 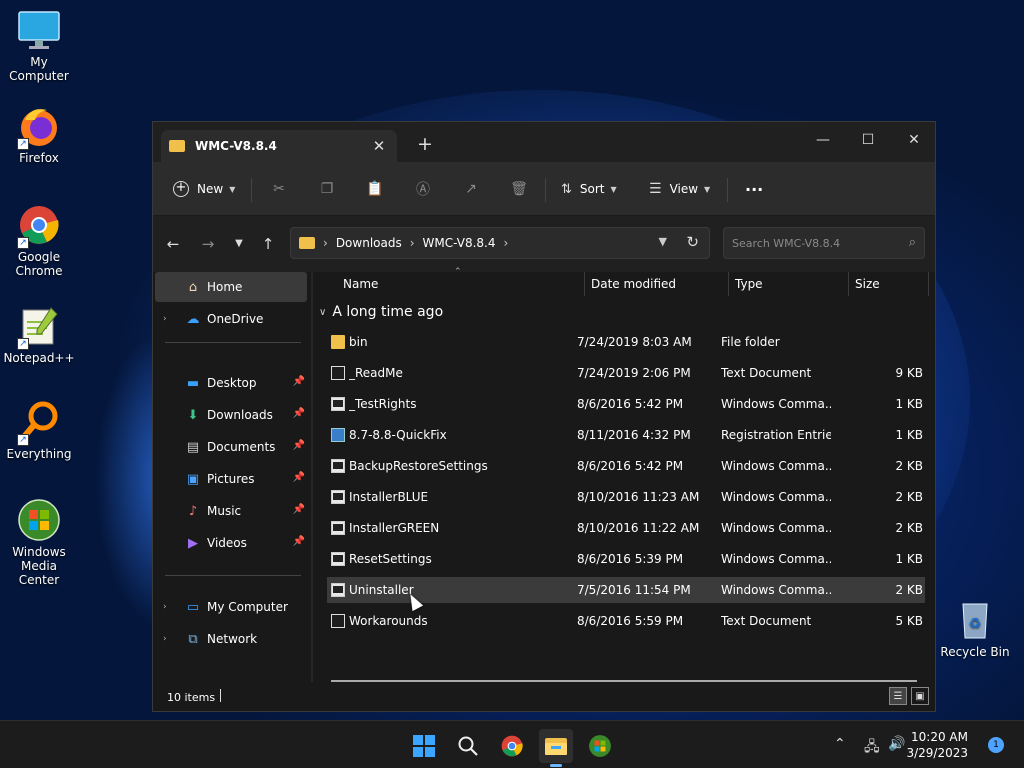 I want to click on desktop-icon-notepadpp: ↗ Notepad++, so click(x=39, y=334).